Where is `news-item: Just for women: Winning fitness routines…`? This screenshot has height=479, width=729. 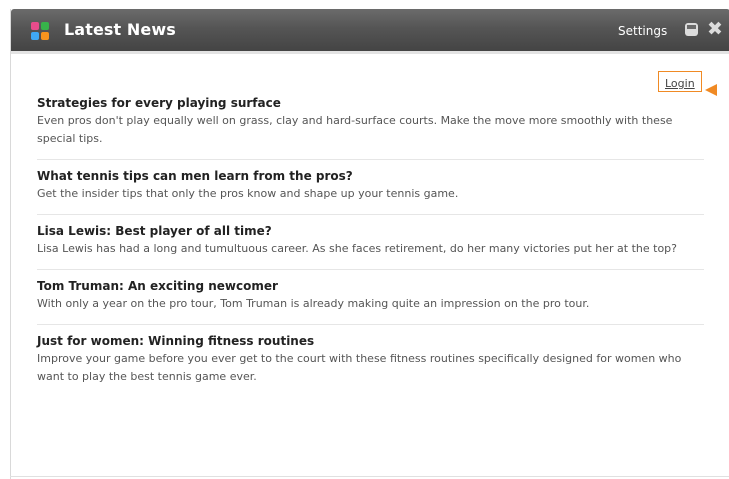
news-item: Just for women: Winning fitness routines… is located at coordinates (370, 361).